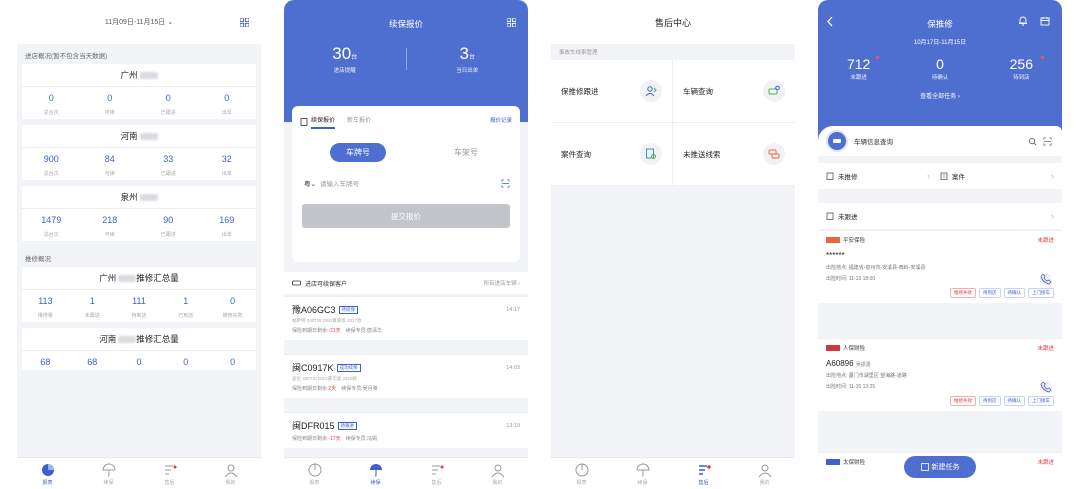  I want to click on masked-text, so click(148, 198).